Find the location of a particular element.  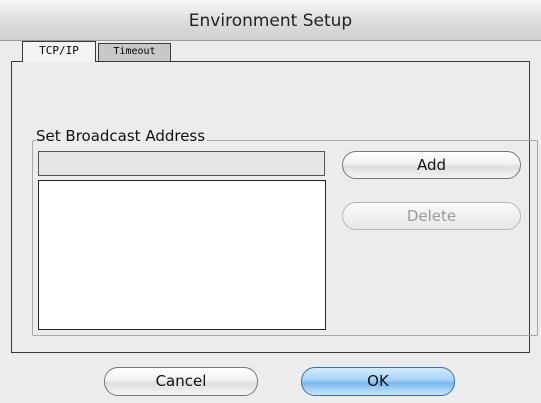

tab-tcp-ip: TCP/IP is located at coordinates (59, 51).